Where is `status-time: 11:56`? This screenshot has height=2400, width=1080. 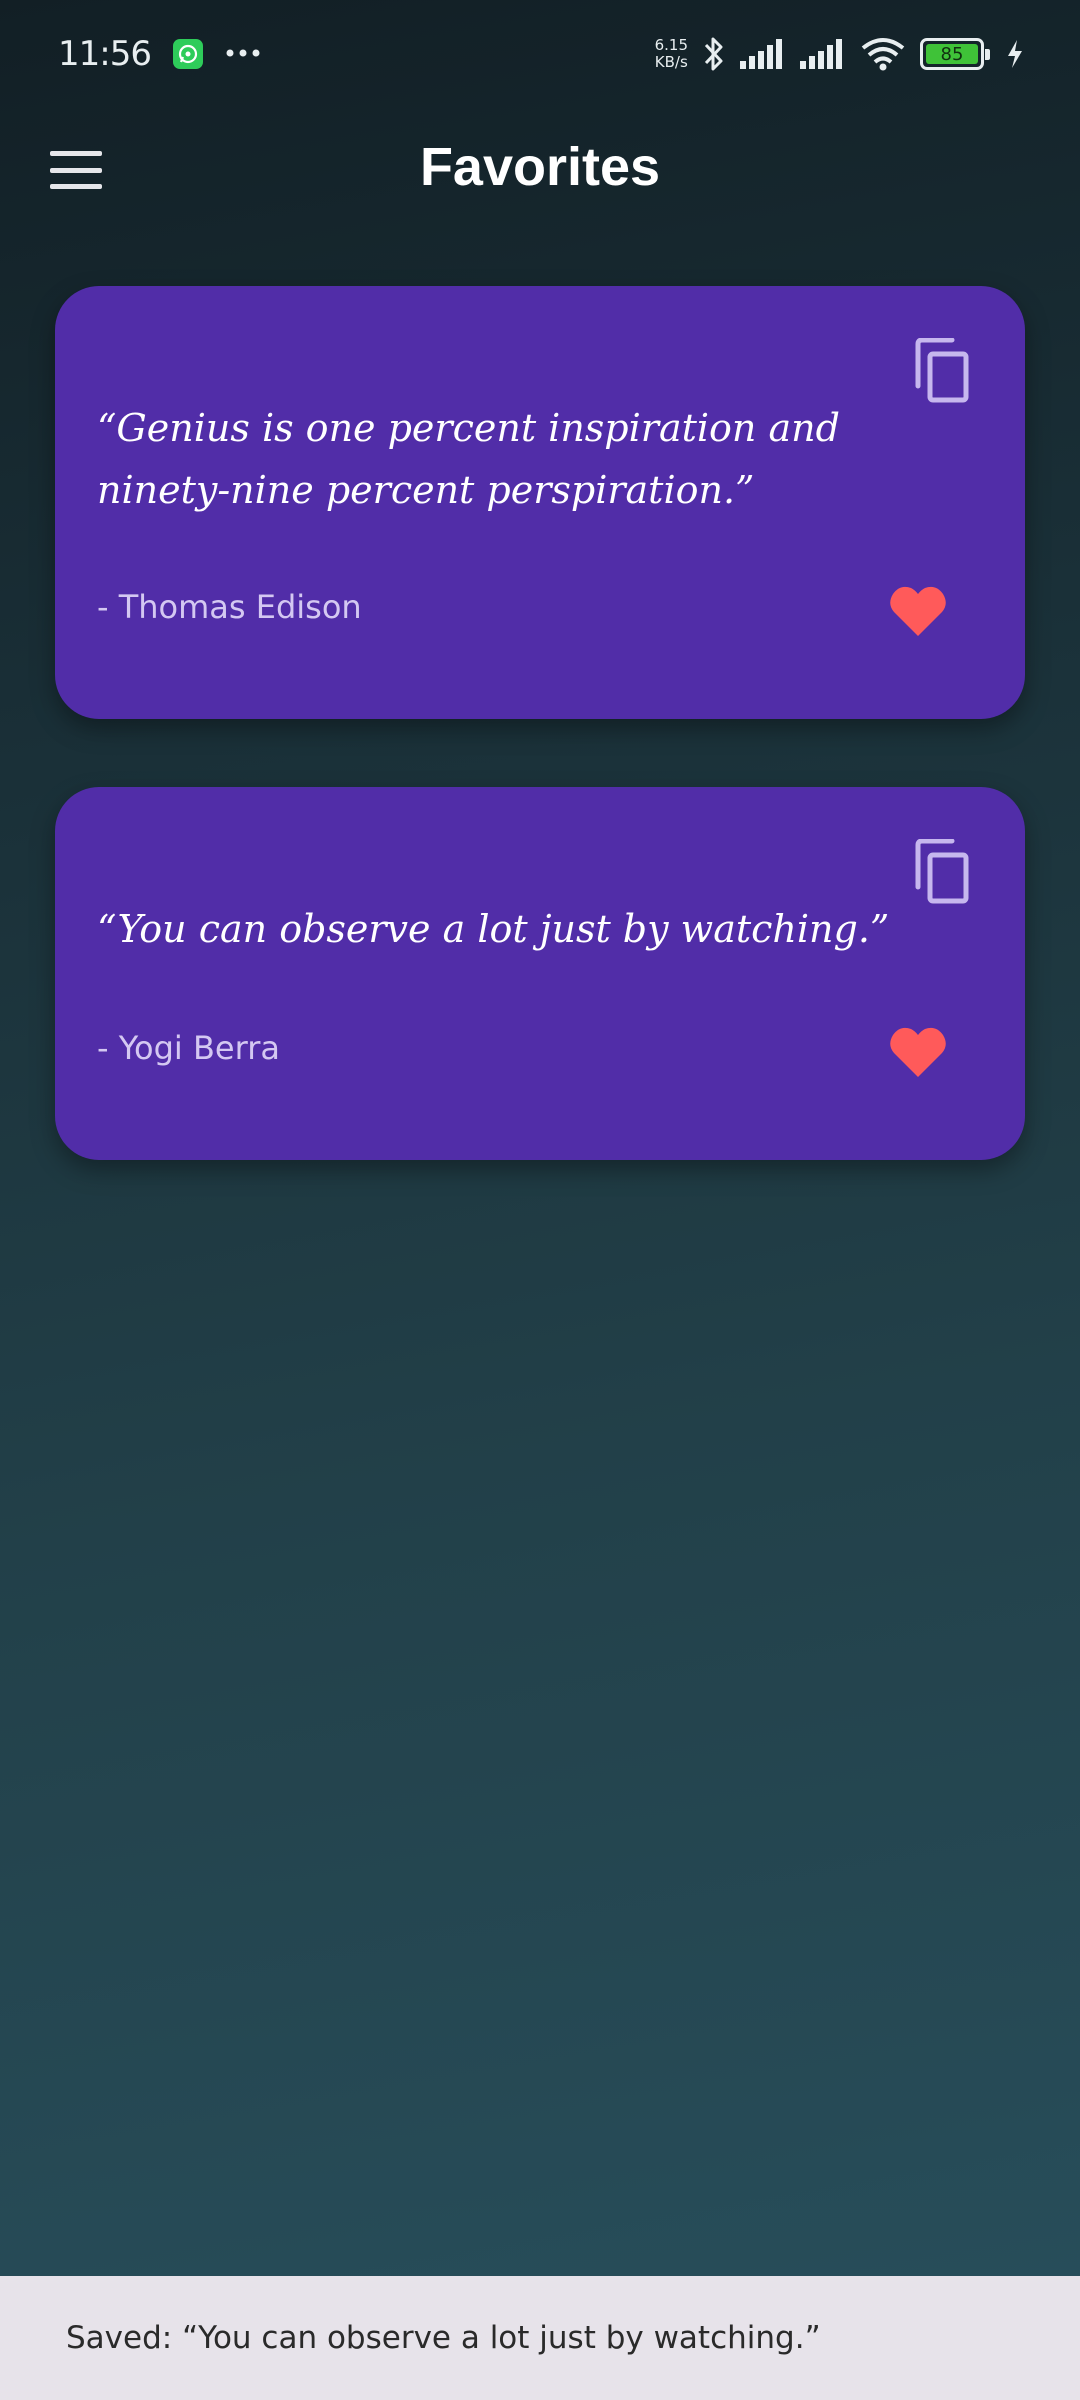 status-time: 11:56 is located at coordinates (105, 54).